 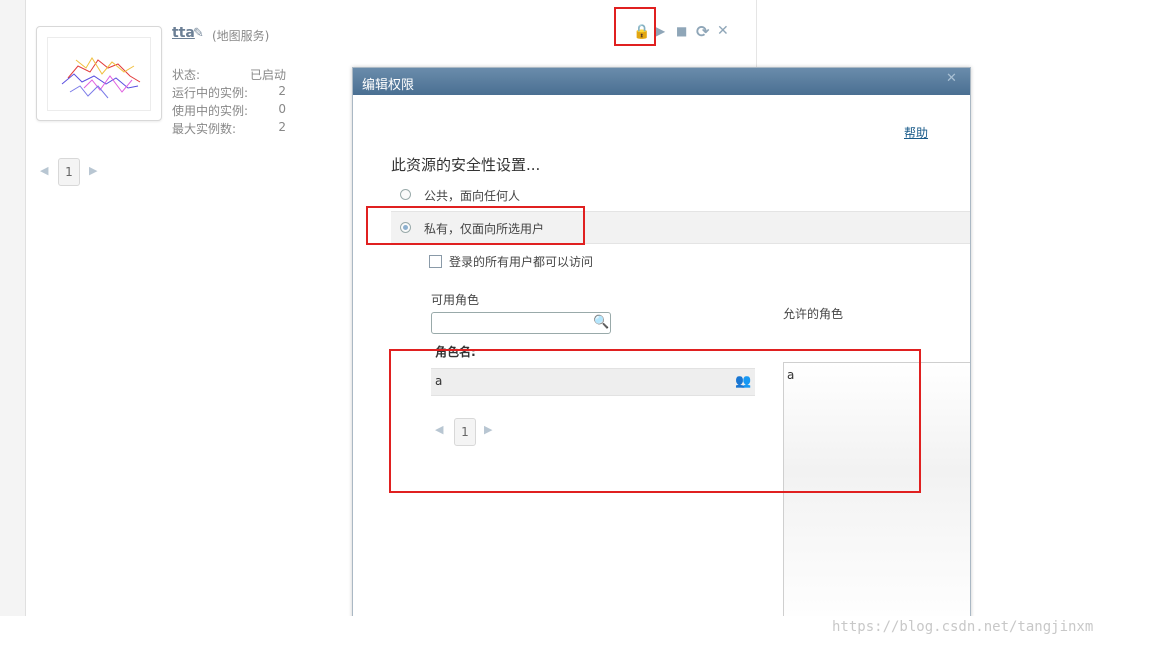 I want to click on radio-public-label: 公共，面向任何人, so click(x=472, y=196).